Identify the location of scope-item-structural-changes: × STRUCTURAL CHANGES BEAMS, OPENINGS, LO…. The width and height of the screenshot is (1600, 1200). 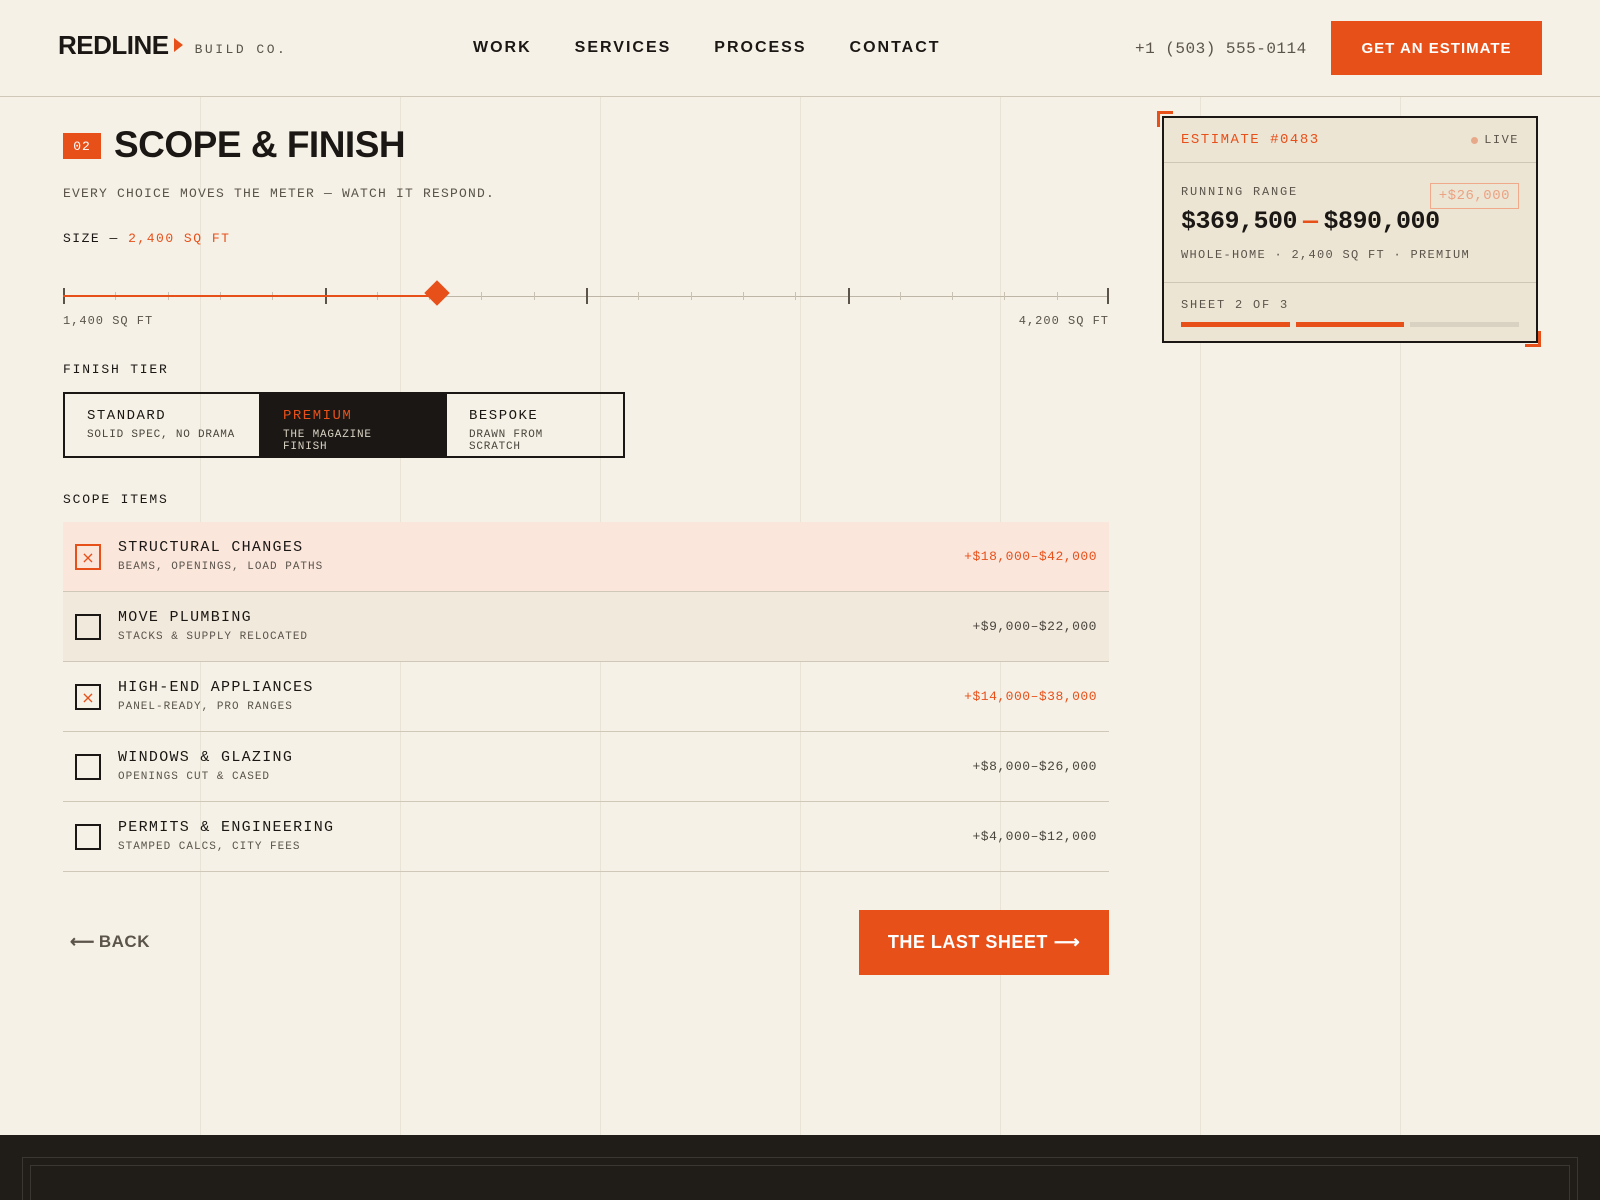
(586, 557).